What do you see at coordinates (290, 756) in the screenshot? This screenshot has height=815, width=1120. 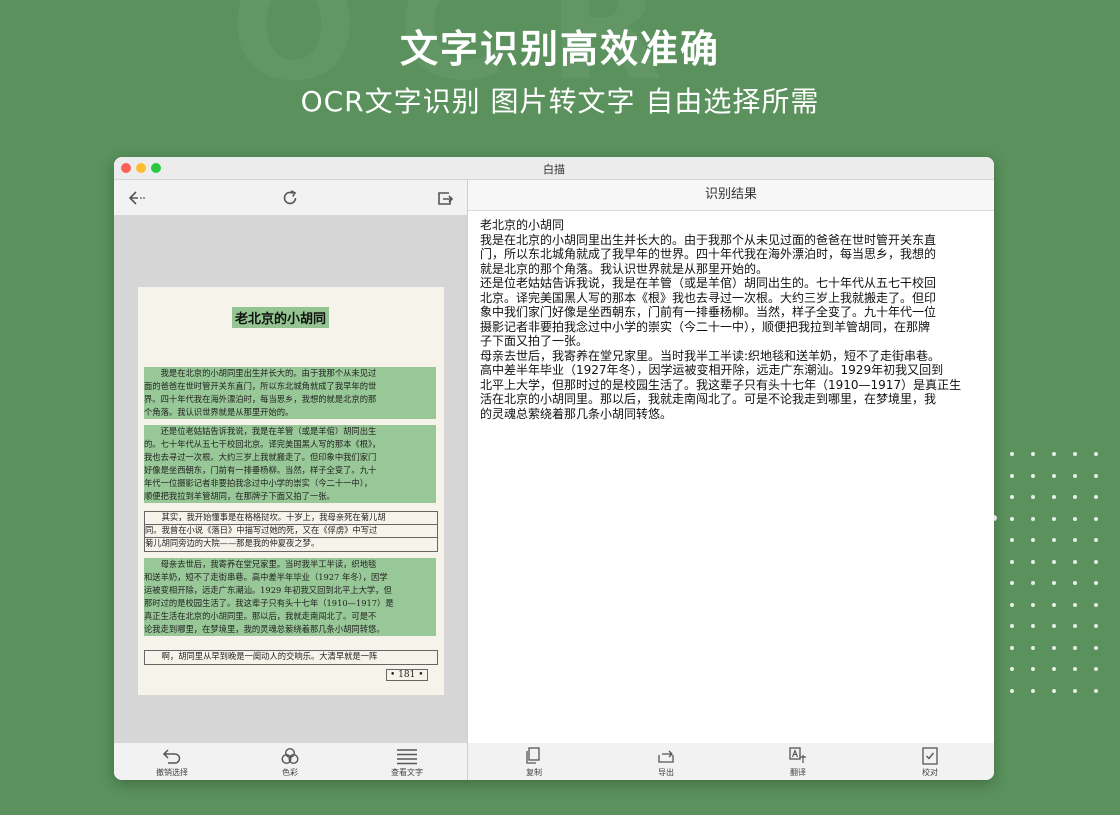 I see `color-circles-icon` at bounding box center [290, 756].